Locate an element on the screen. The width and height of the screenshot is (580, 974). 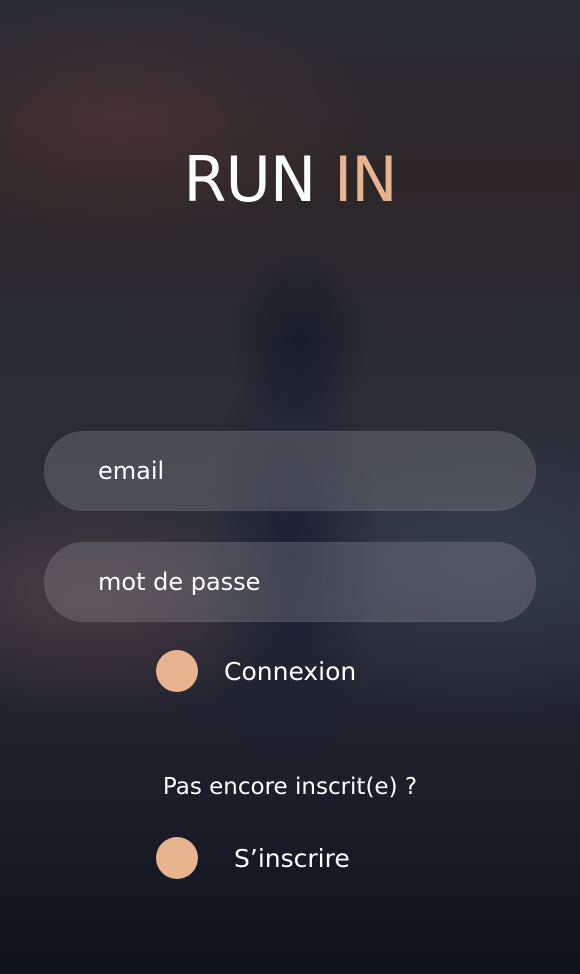
password-field is located at coordinates (290, 582).